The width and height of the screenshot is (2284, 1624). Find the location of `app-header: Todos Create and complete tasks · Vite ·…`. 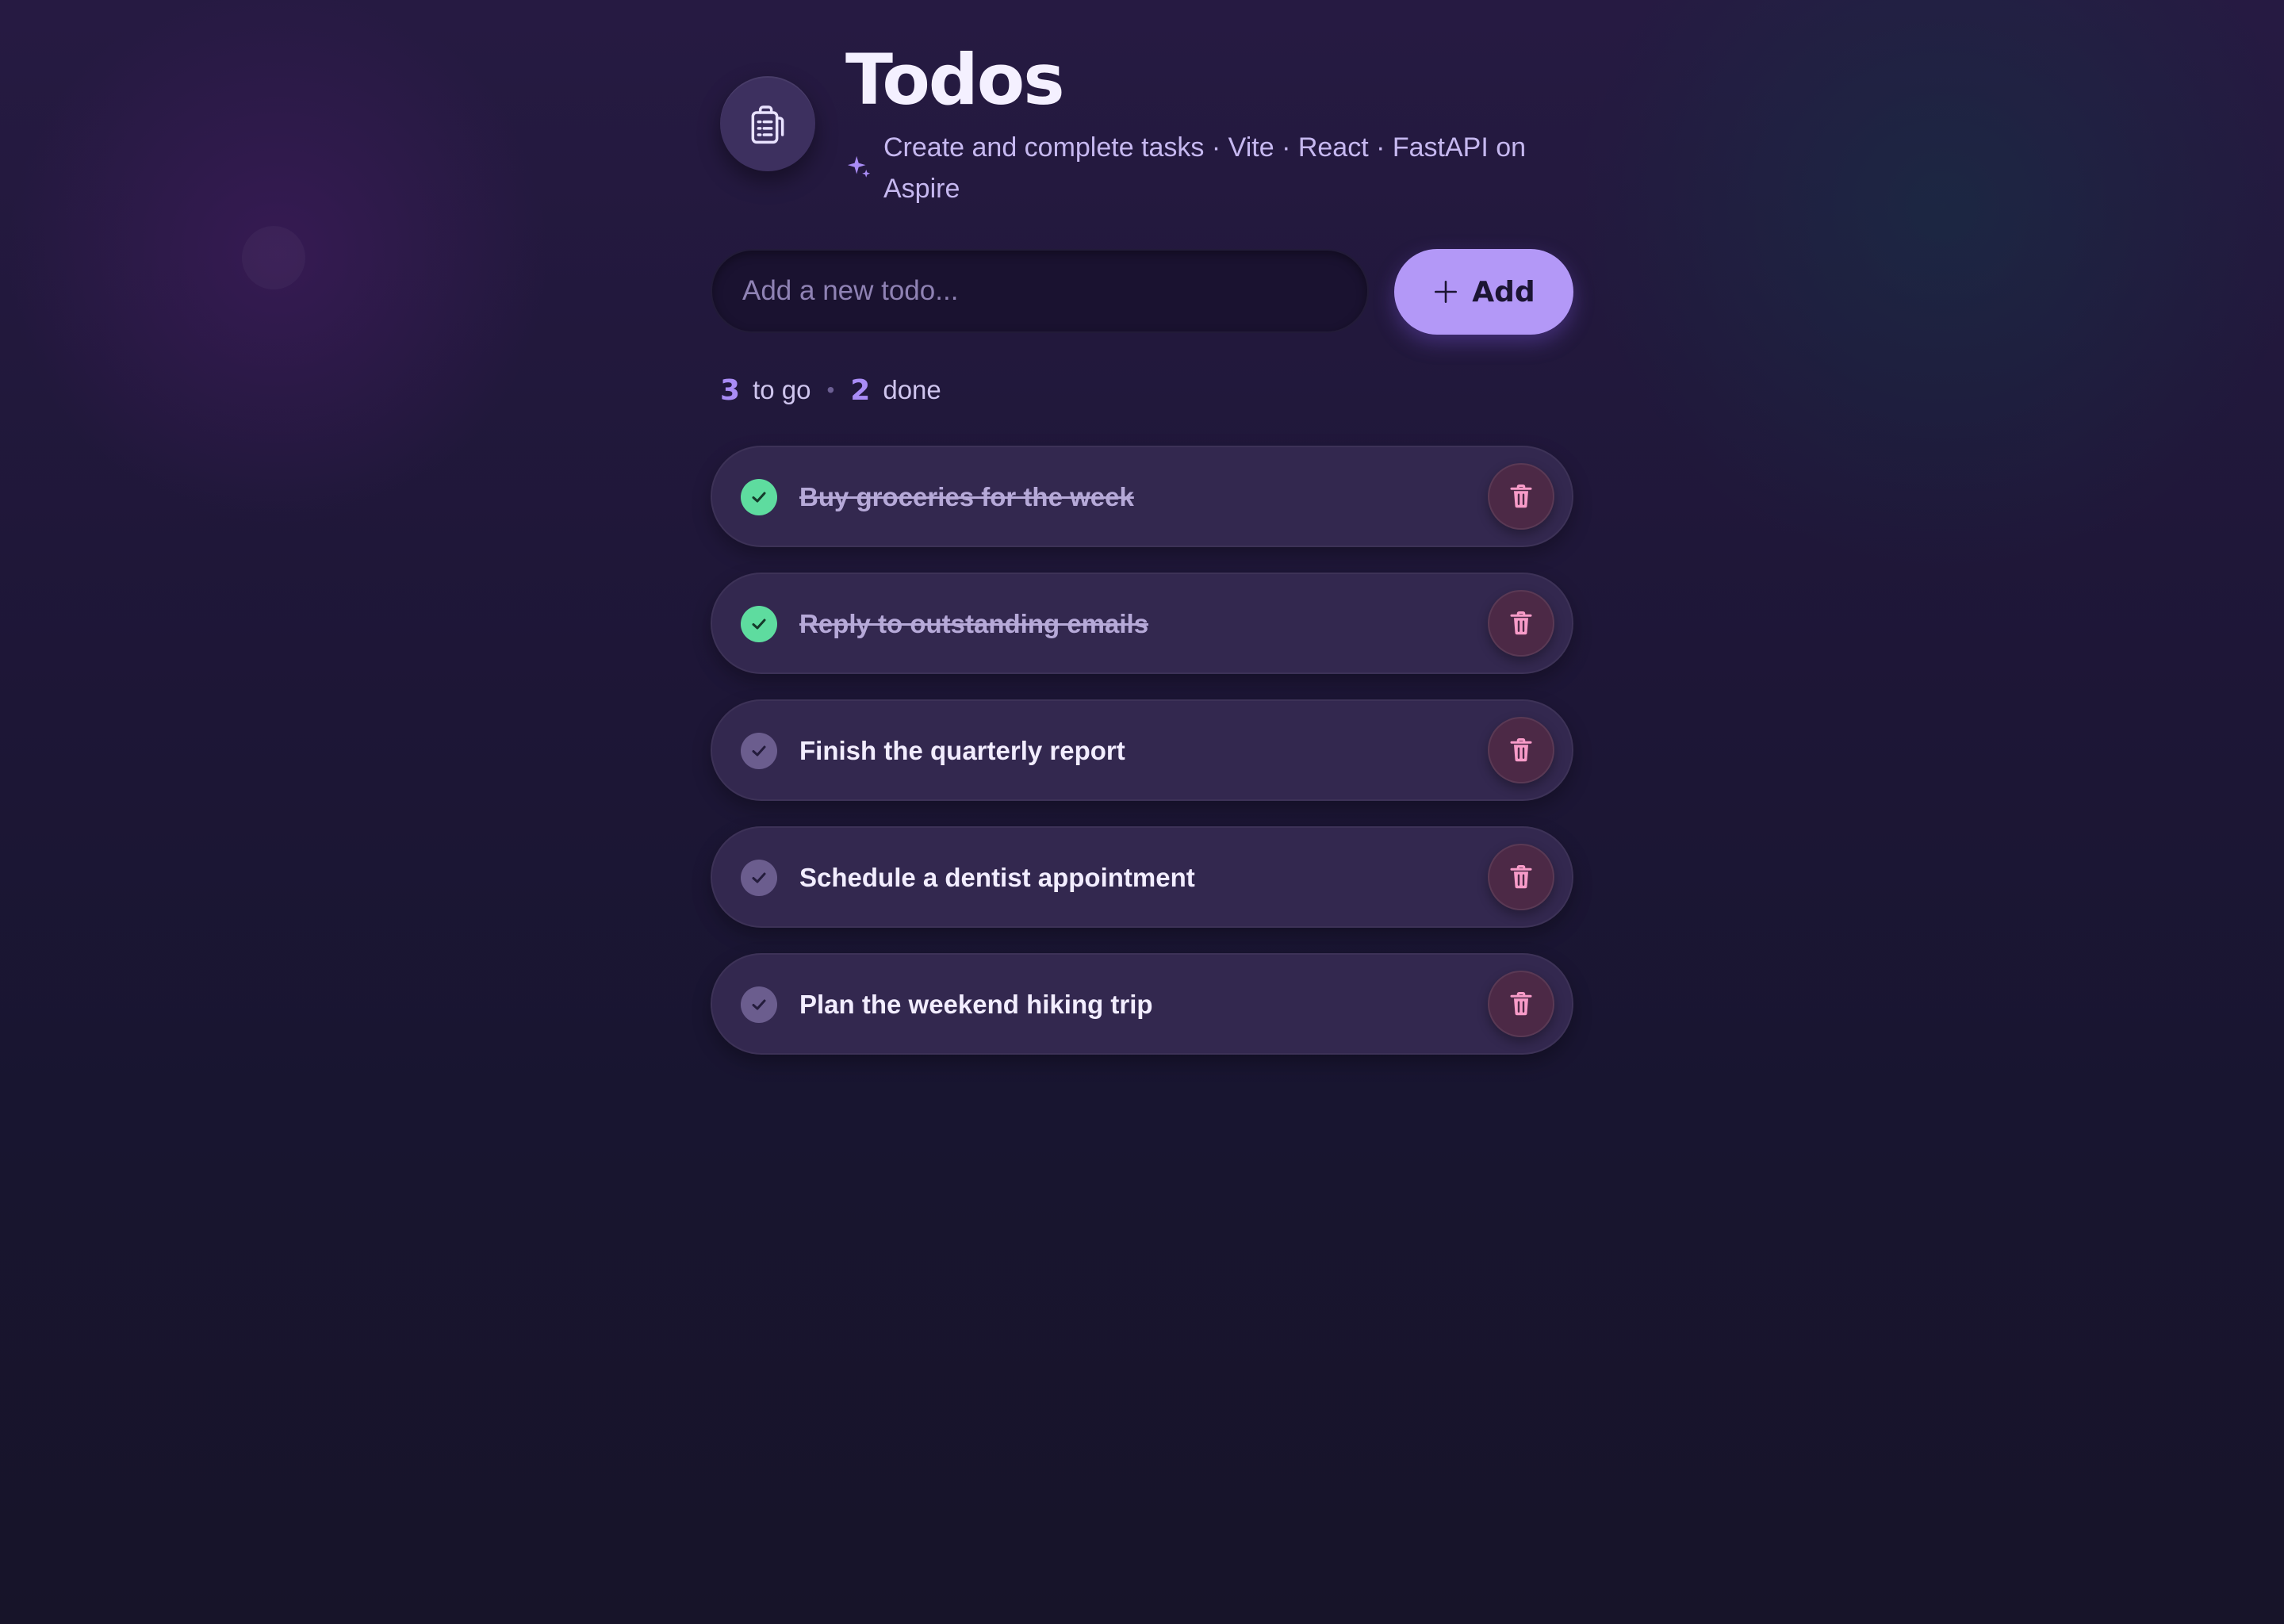

app-header: Todos Create and complete tasks · Vite ·… is located at coordinates (1142, 119).